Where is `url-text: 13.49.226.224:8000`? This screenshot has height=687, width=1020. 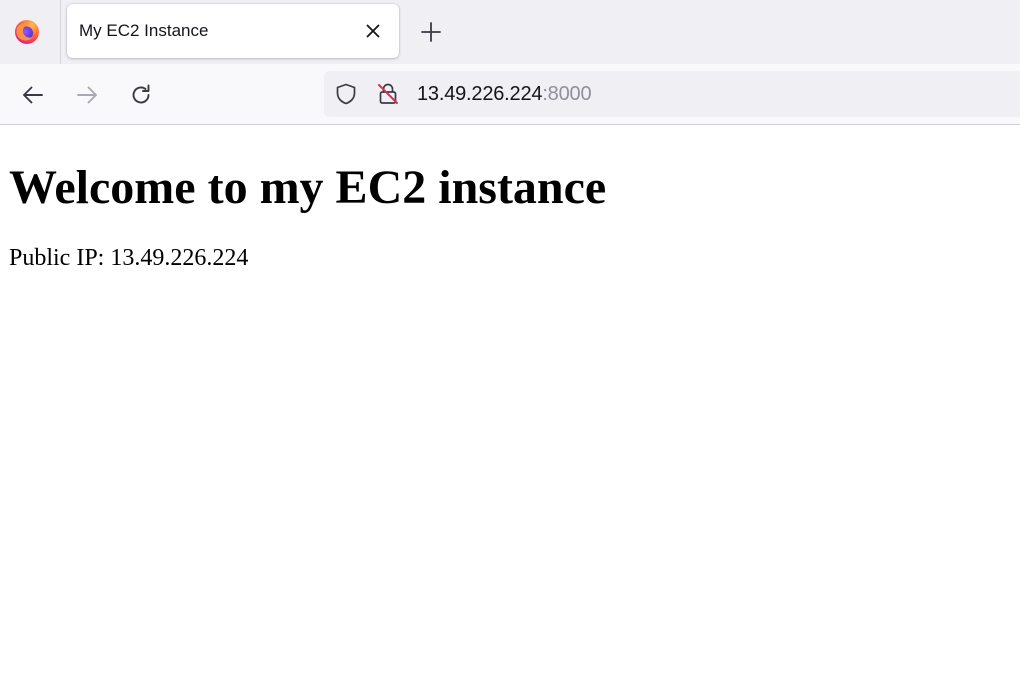 url-text: 13.49.226.224:8000 is located at coordinates (504, 94).